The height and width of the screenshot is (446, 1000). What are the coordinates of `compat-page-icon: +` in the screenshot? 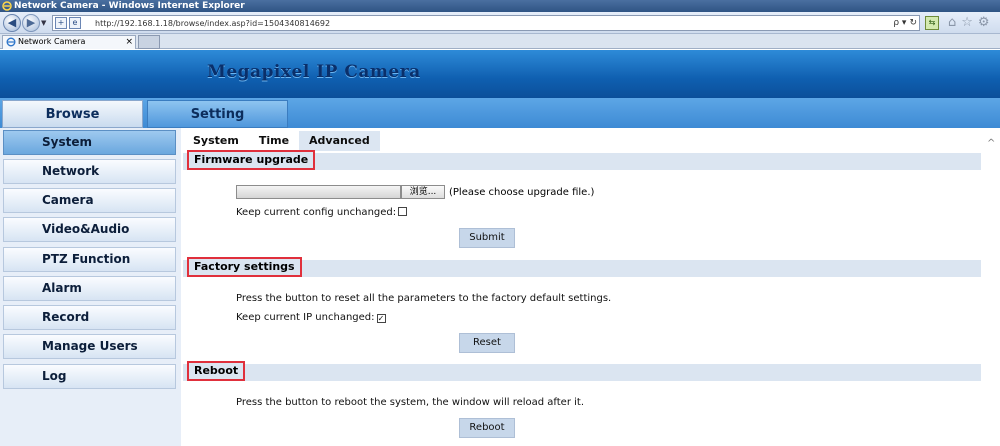 It's located at (61, 23).